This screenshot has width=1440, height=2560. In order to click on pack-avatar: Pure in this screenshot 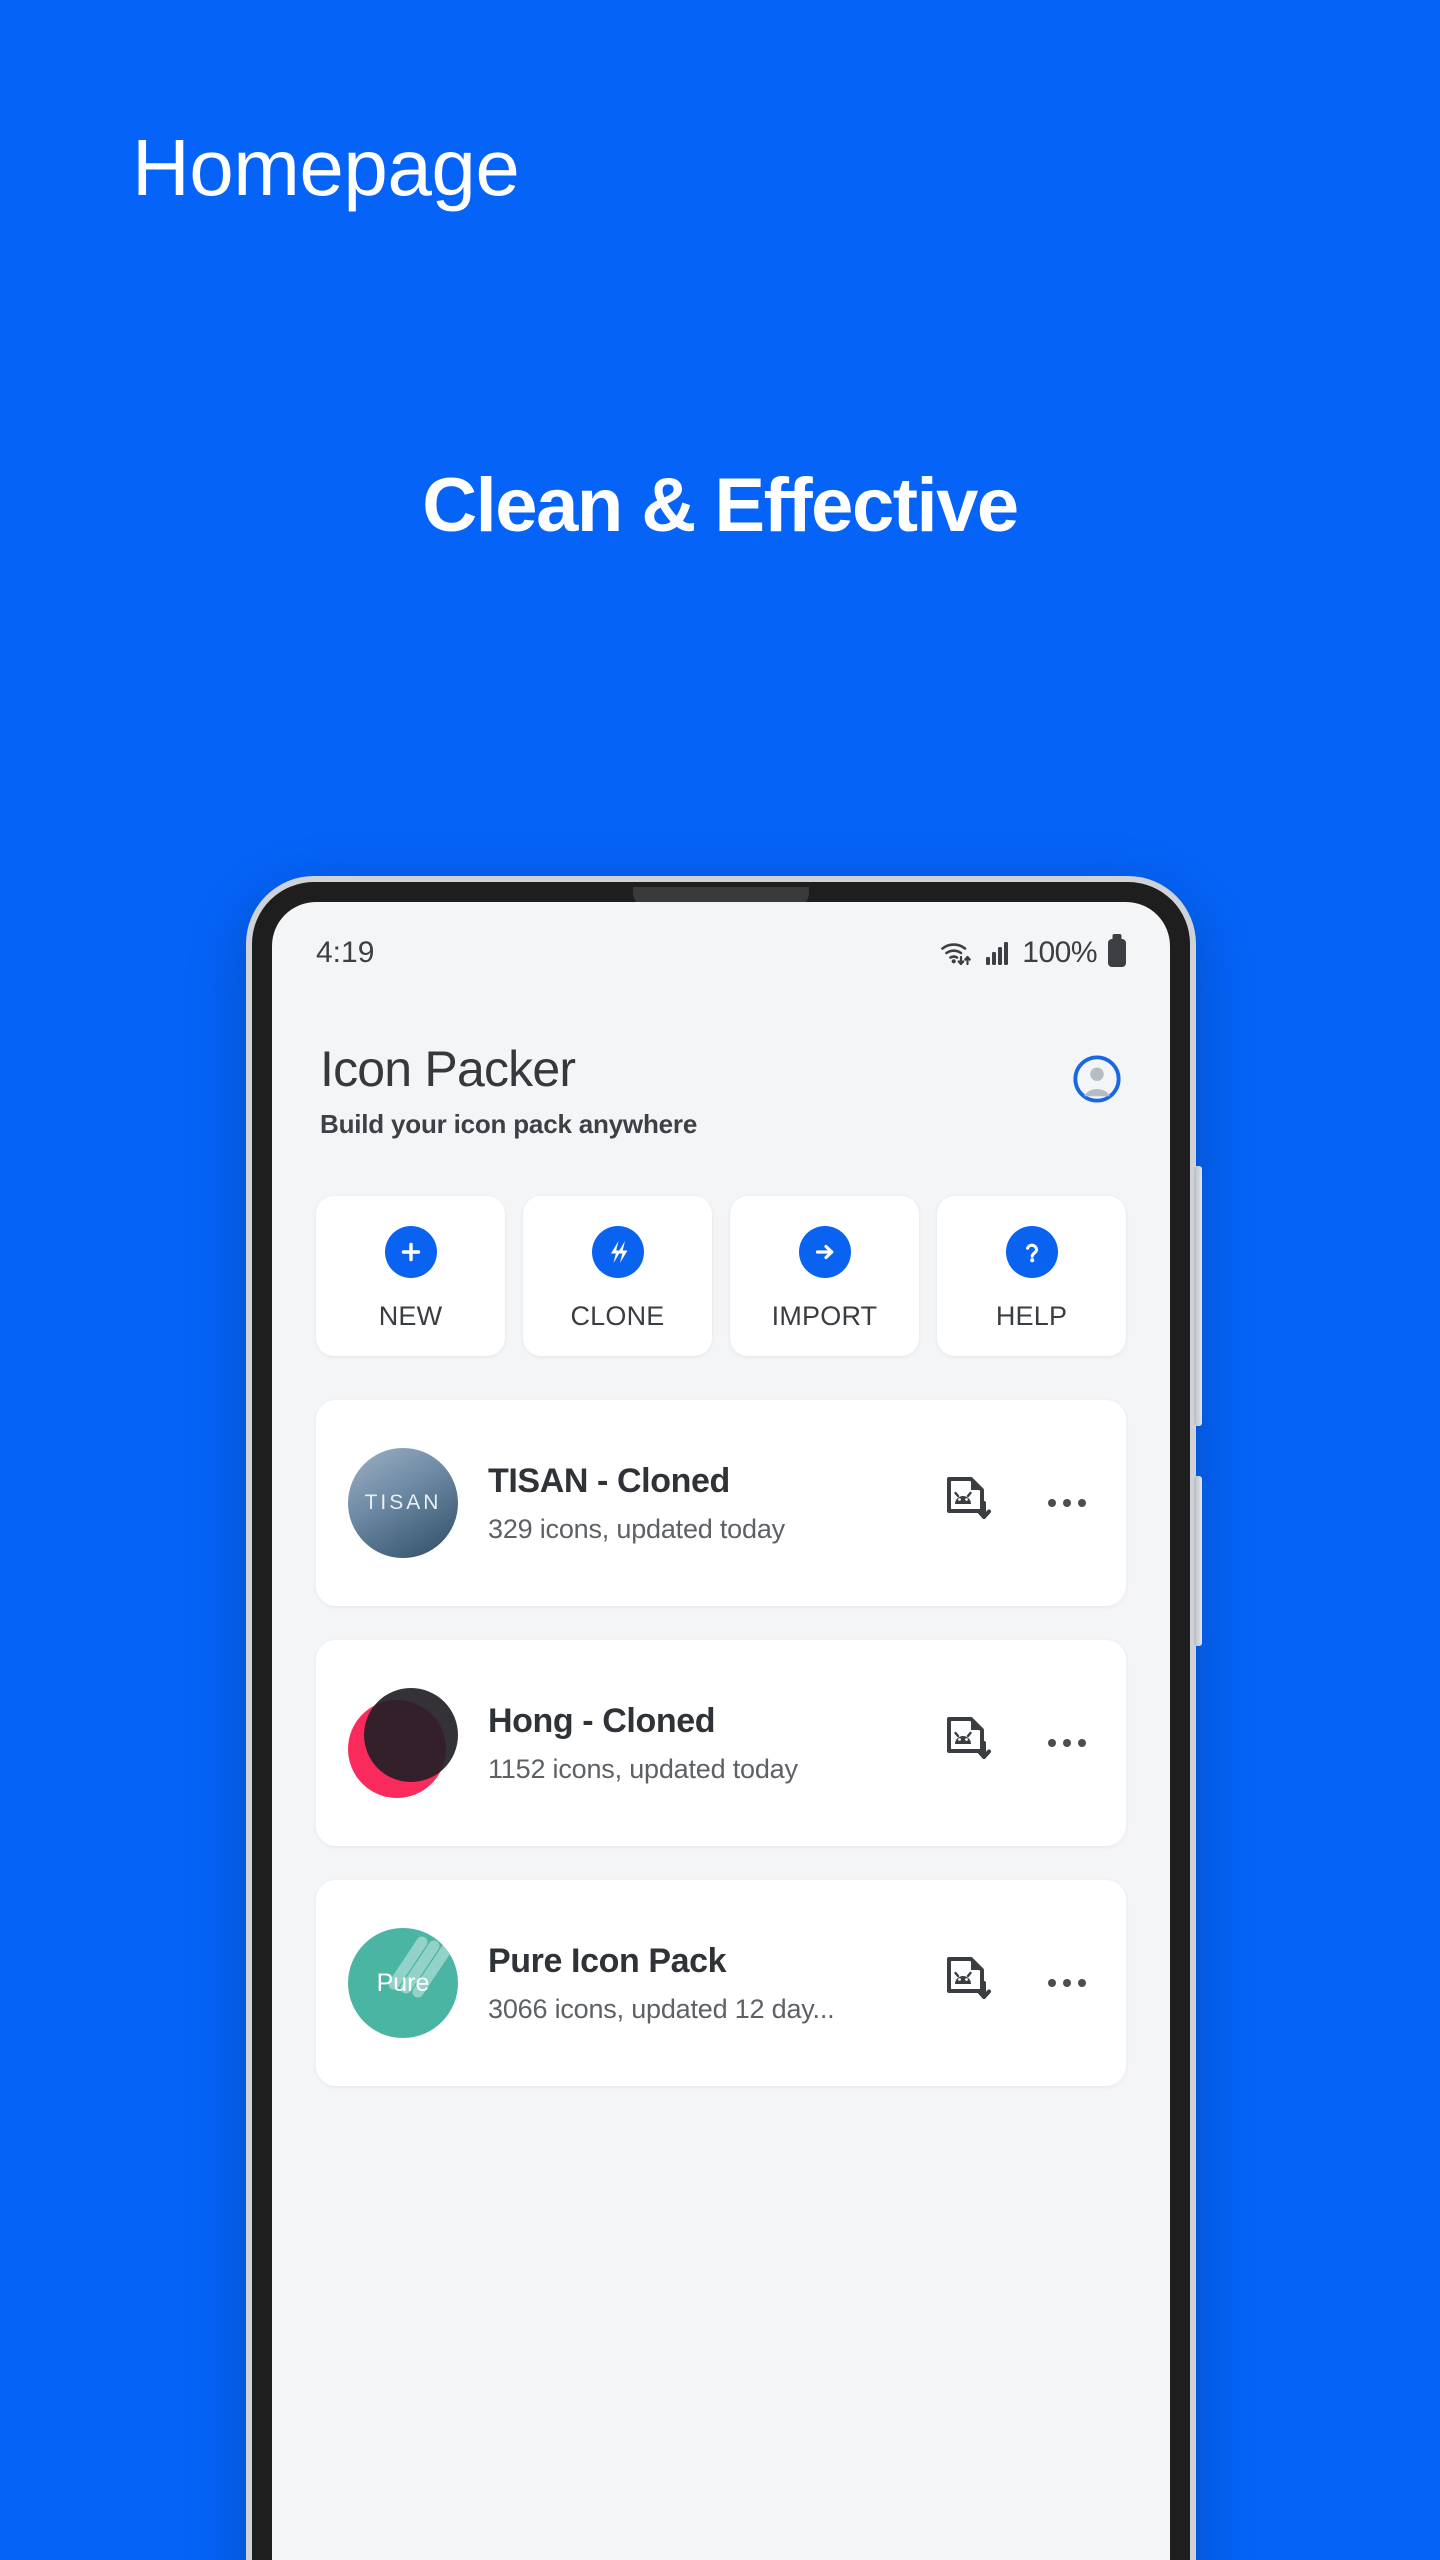, I will do `click(403, 1983)`.